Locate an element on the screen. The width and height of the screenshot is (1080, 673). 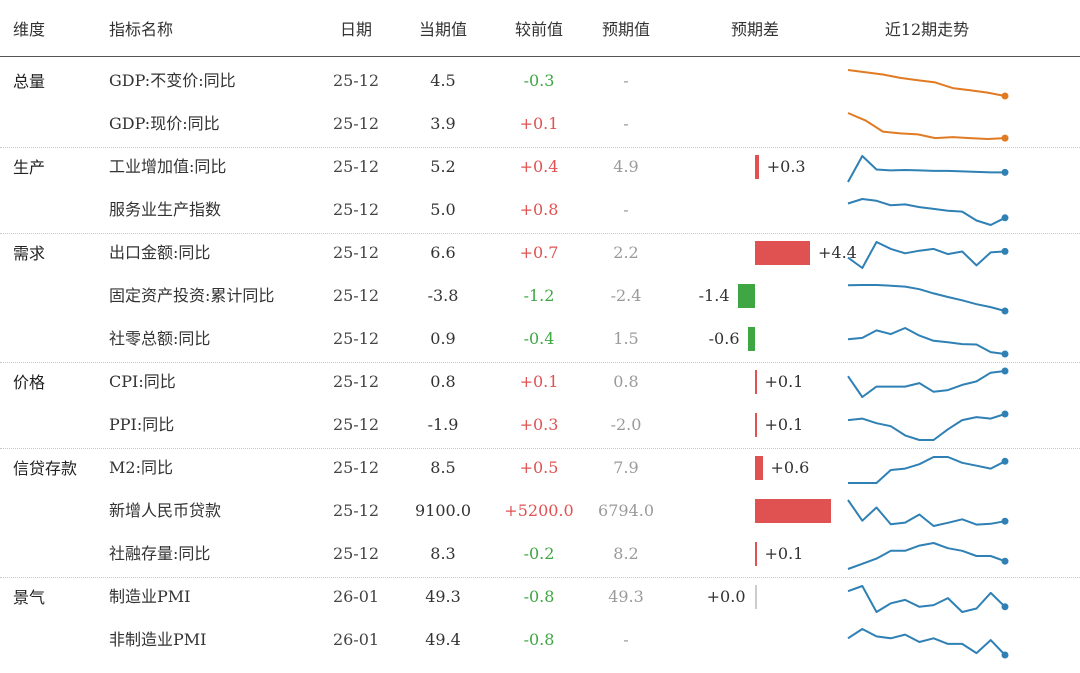
forecast-value: -2.0 is located at coordinates (626, 424).